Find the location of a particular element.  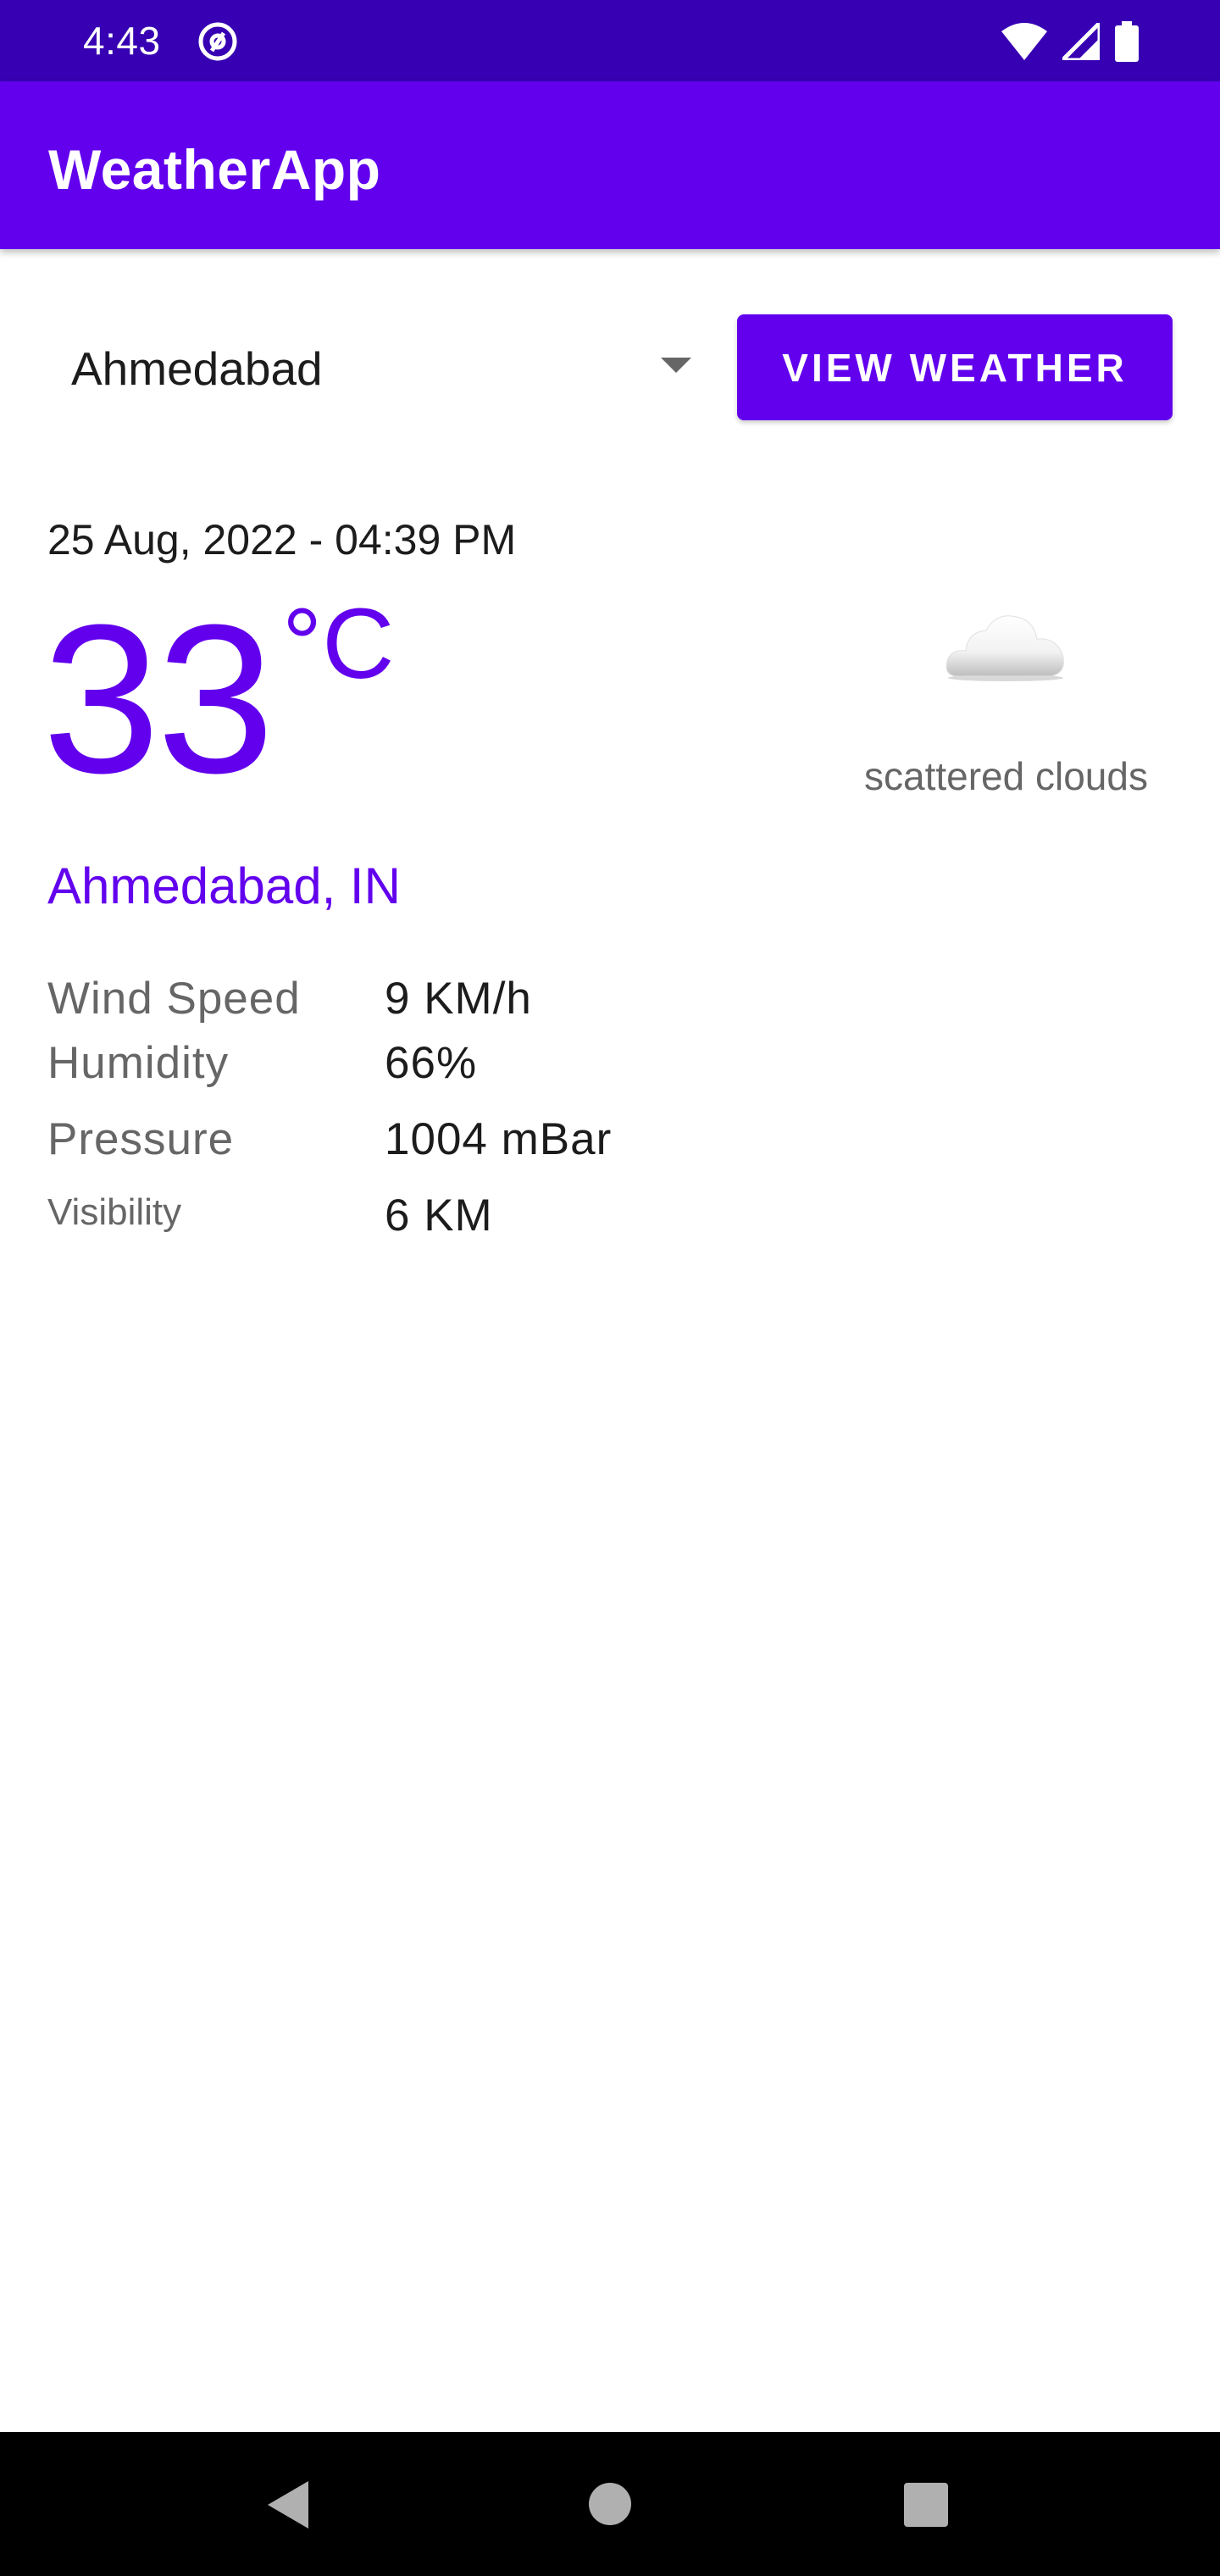

status-icons is located at coordinates (1070, 41).